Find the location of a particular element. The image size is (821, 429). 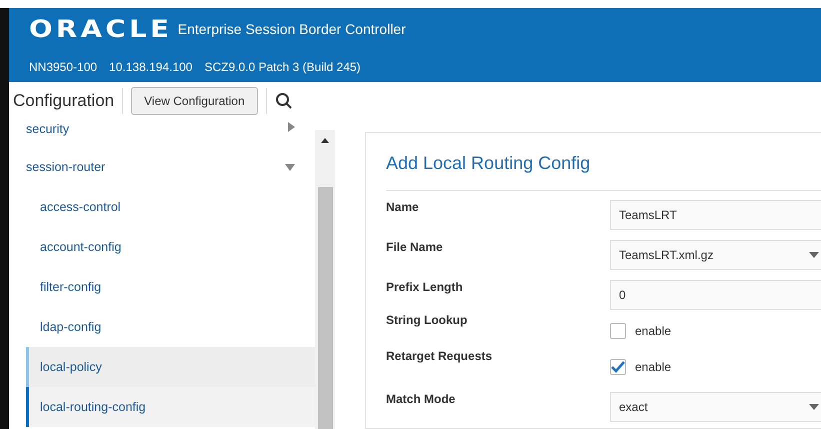

caret-right-icon is located at coordinates (291, 127).